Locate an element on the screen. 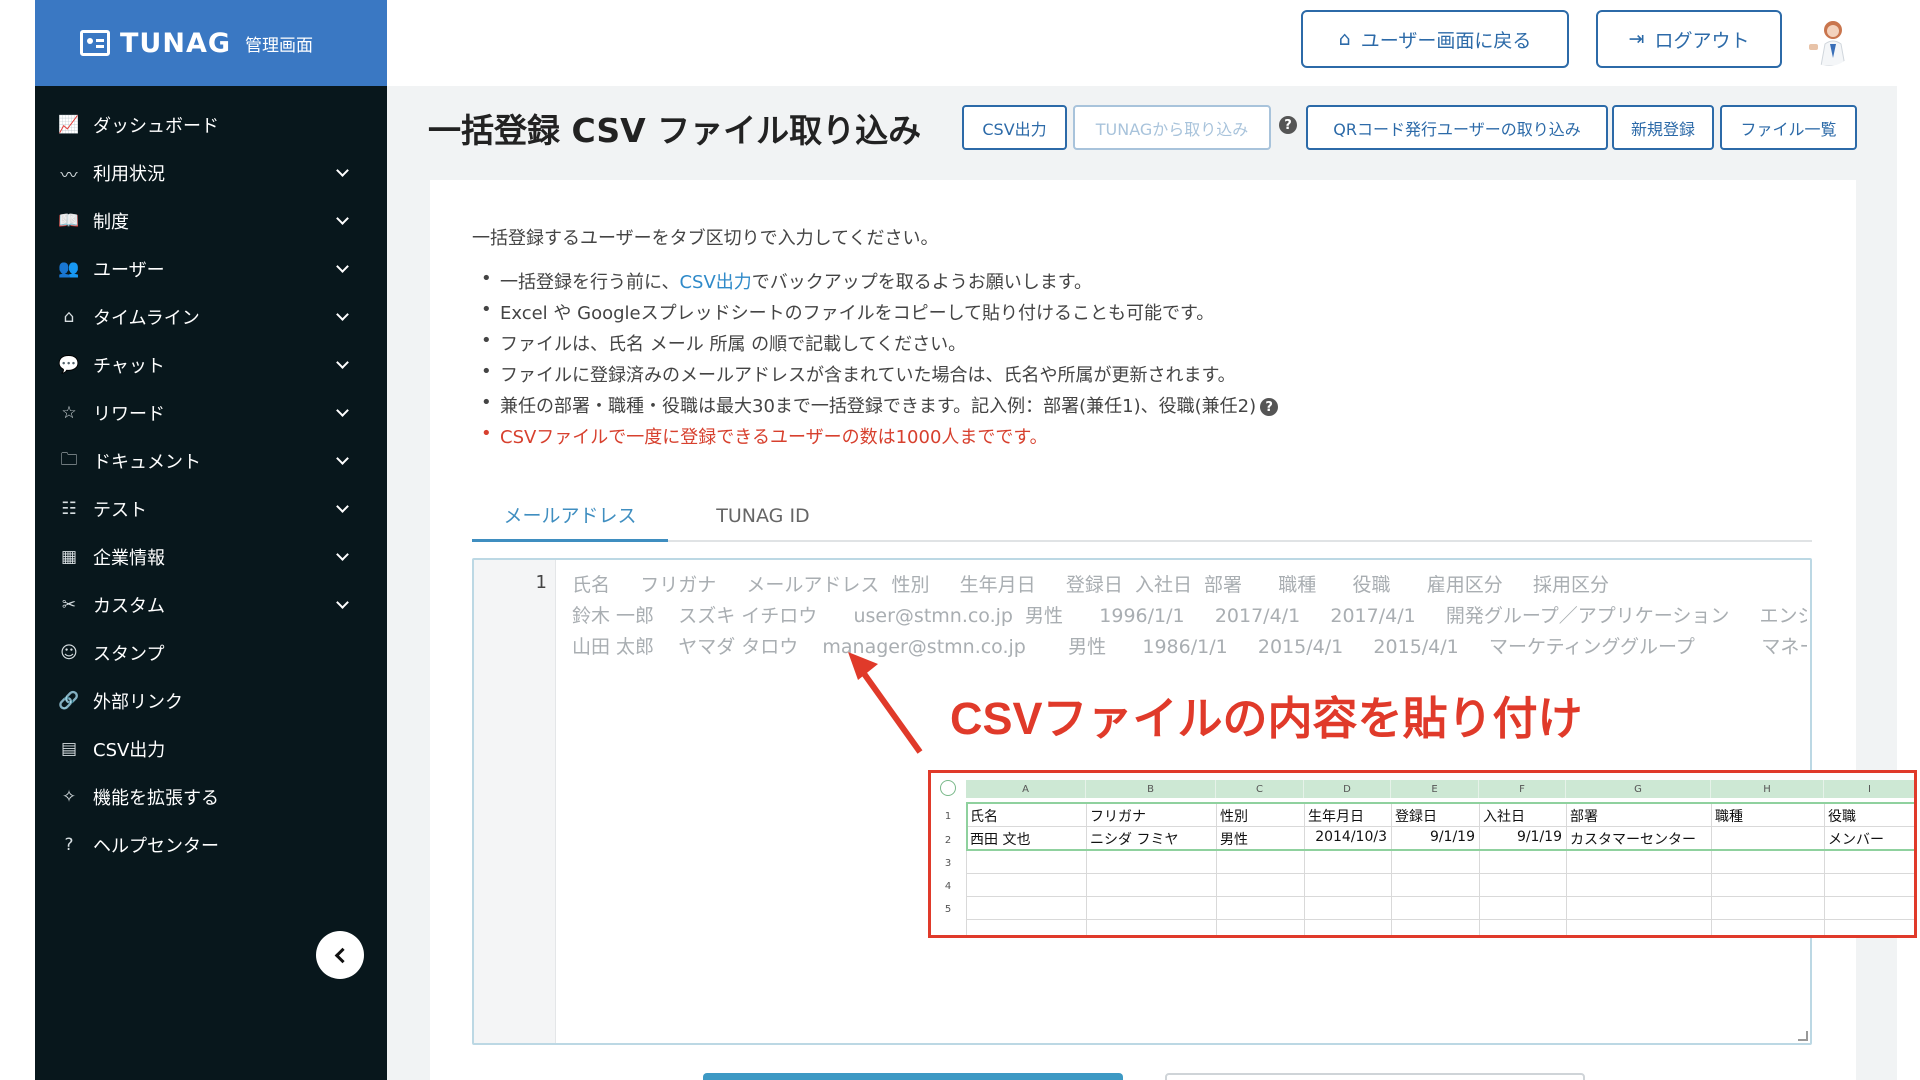 This screenshot has height=1080, width=1920. sidebar-item-label: ヘルプセンター is located at coordinates (156, 846).